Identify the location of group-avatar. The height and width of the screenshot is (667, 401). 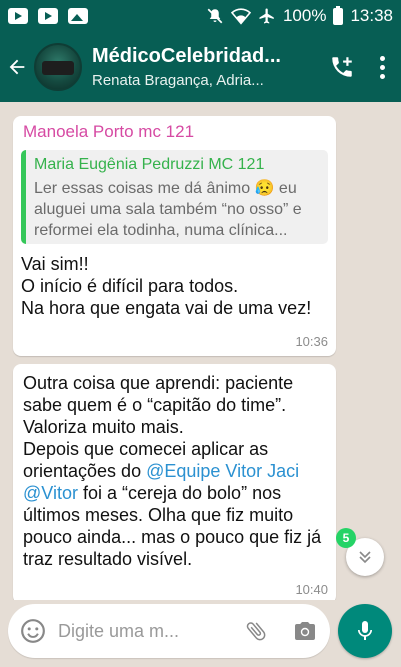
(58, 67).